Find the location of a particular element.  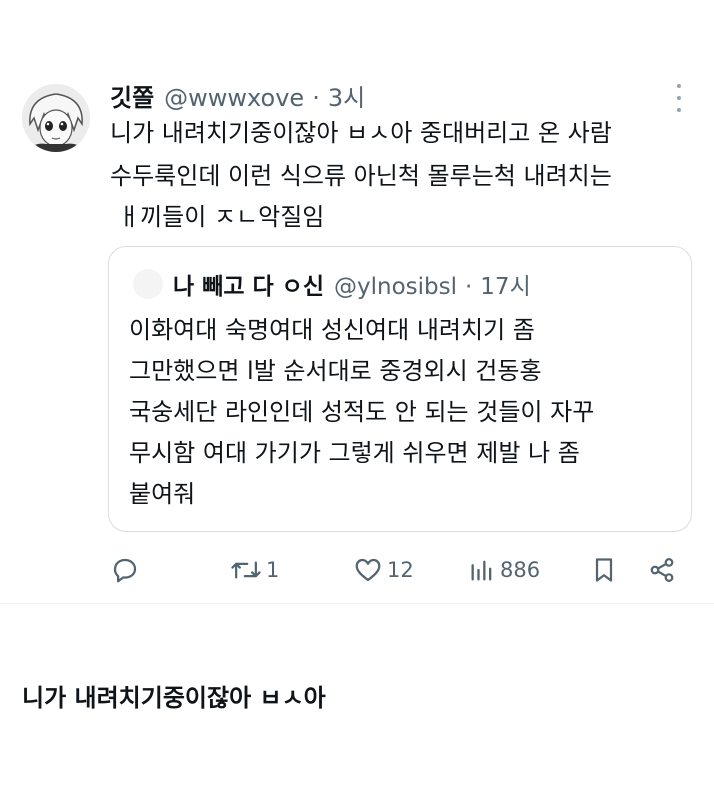

quoted-handle: @ylnosibsl is located at coordinates (395, 287).